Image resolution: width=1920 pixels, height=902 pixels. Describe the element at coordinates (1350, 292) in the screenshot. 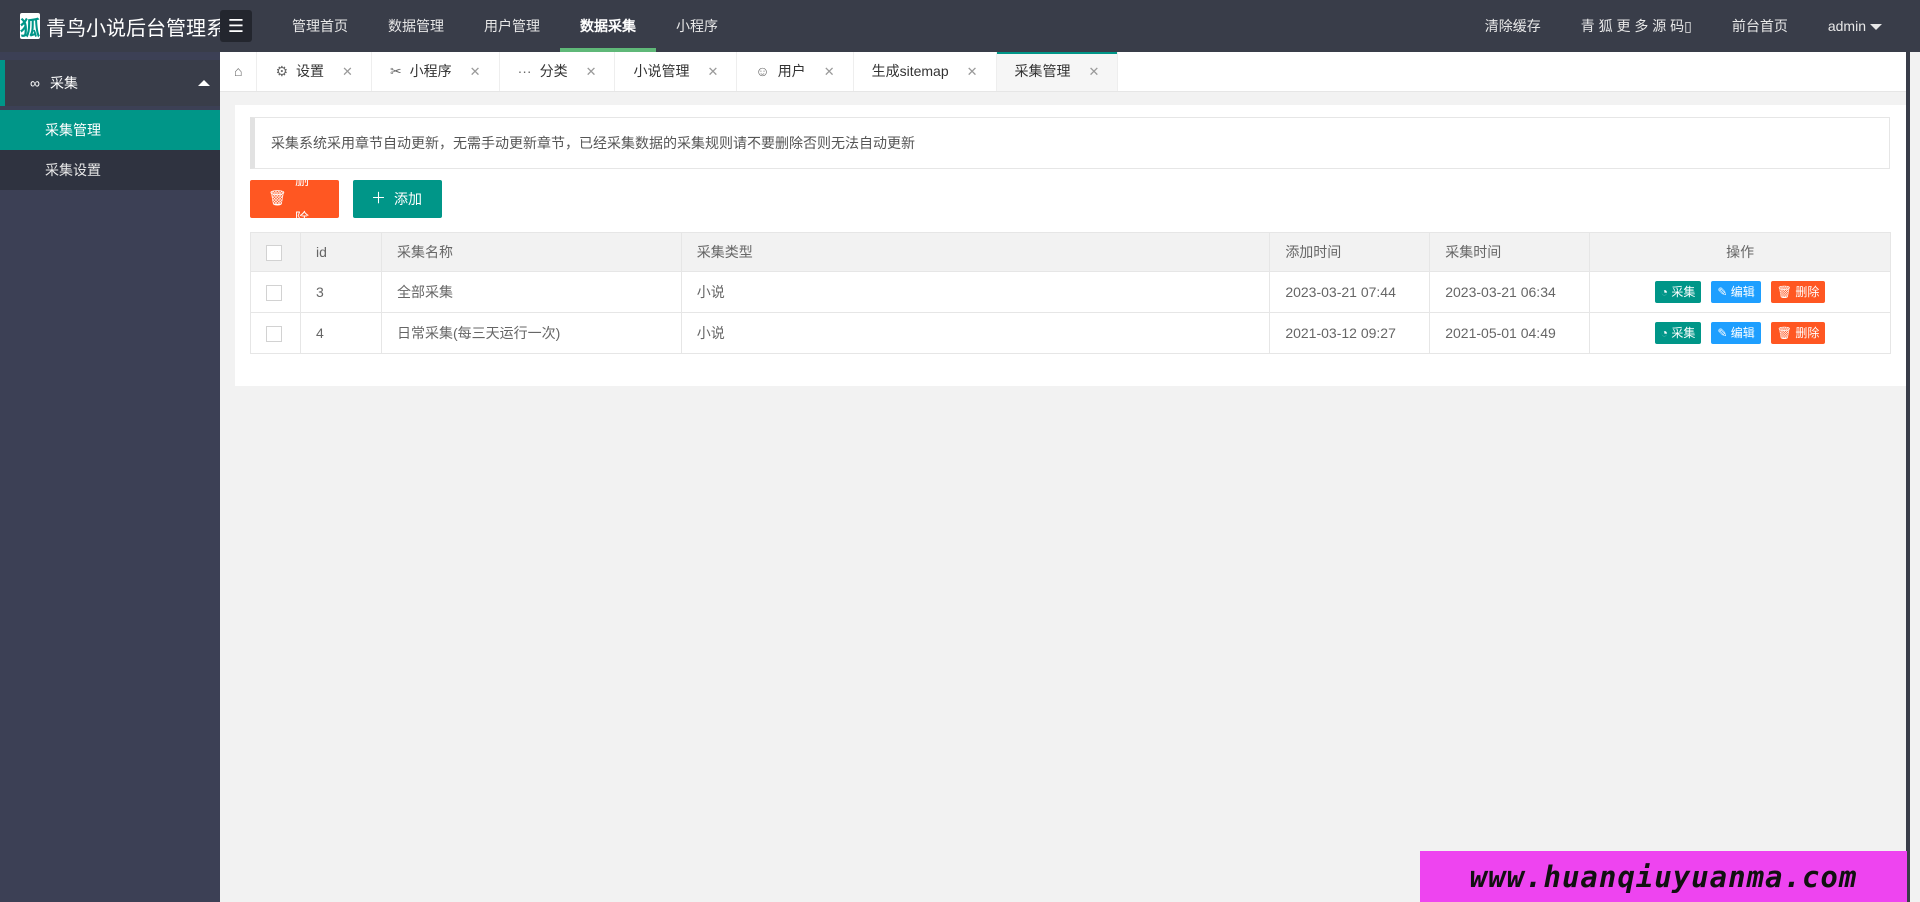

I see `cell-added: 2023-03-21 07:44` at that location.